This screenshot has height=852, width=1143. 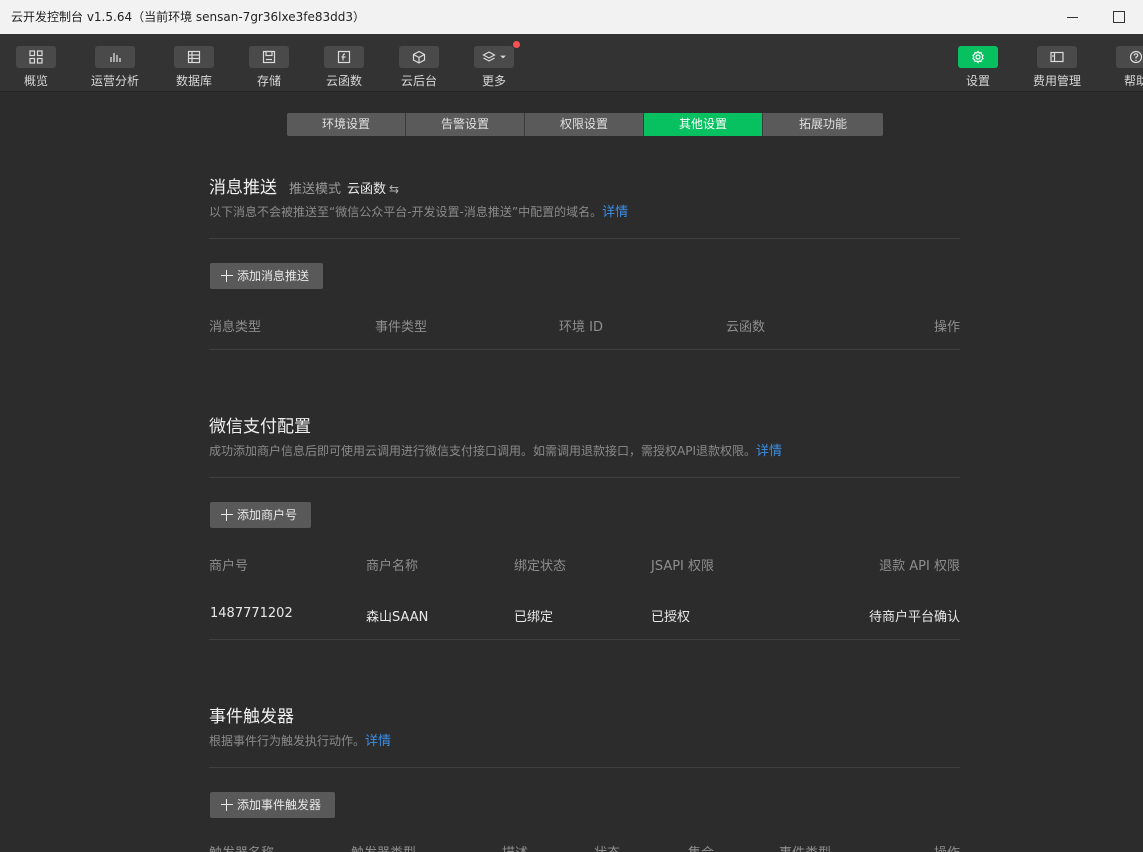 I want to click on toolbar-billing-button: 费用管理, so click(x=1057, y=63).